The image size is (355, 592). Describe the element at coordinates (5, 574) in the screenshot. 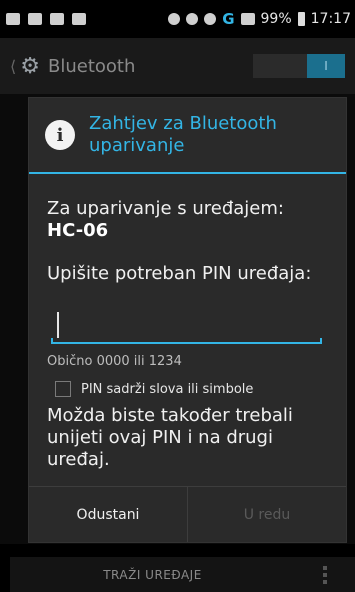

I see `bottom-shade` at that location.